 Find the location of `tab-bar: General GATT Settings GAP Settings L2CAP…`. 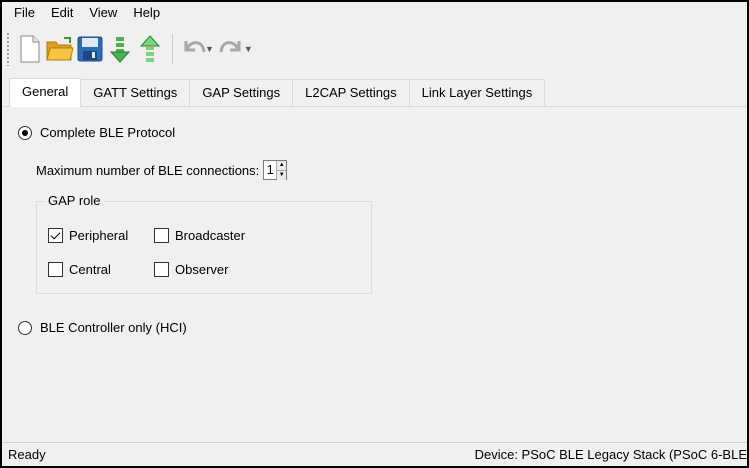

tab-bar: General GATT Settings GAP Settings L2CAP… is located at coordinates (374, 92).